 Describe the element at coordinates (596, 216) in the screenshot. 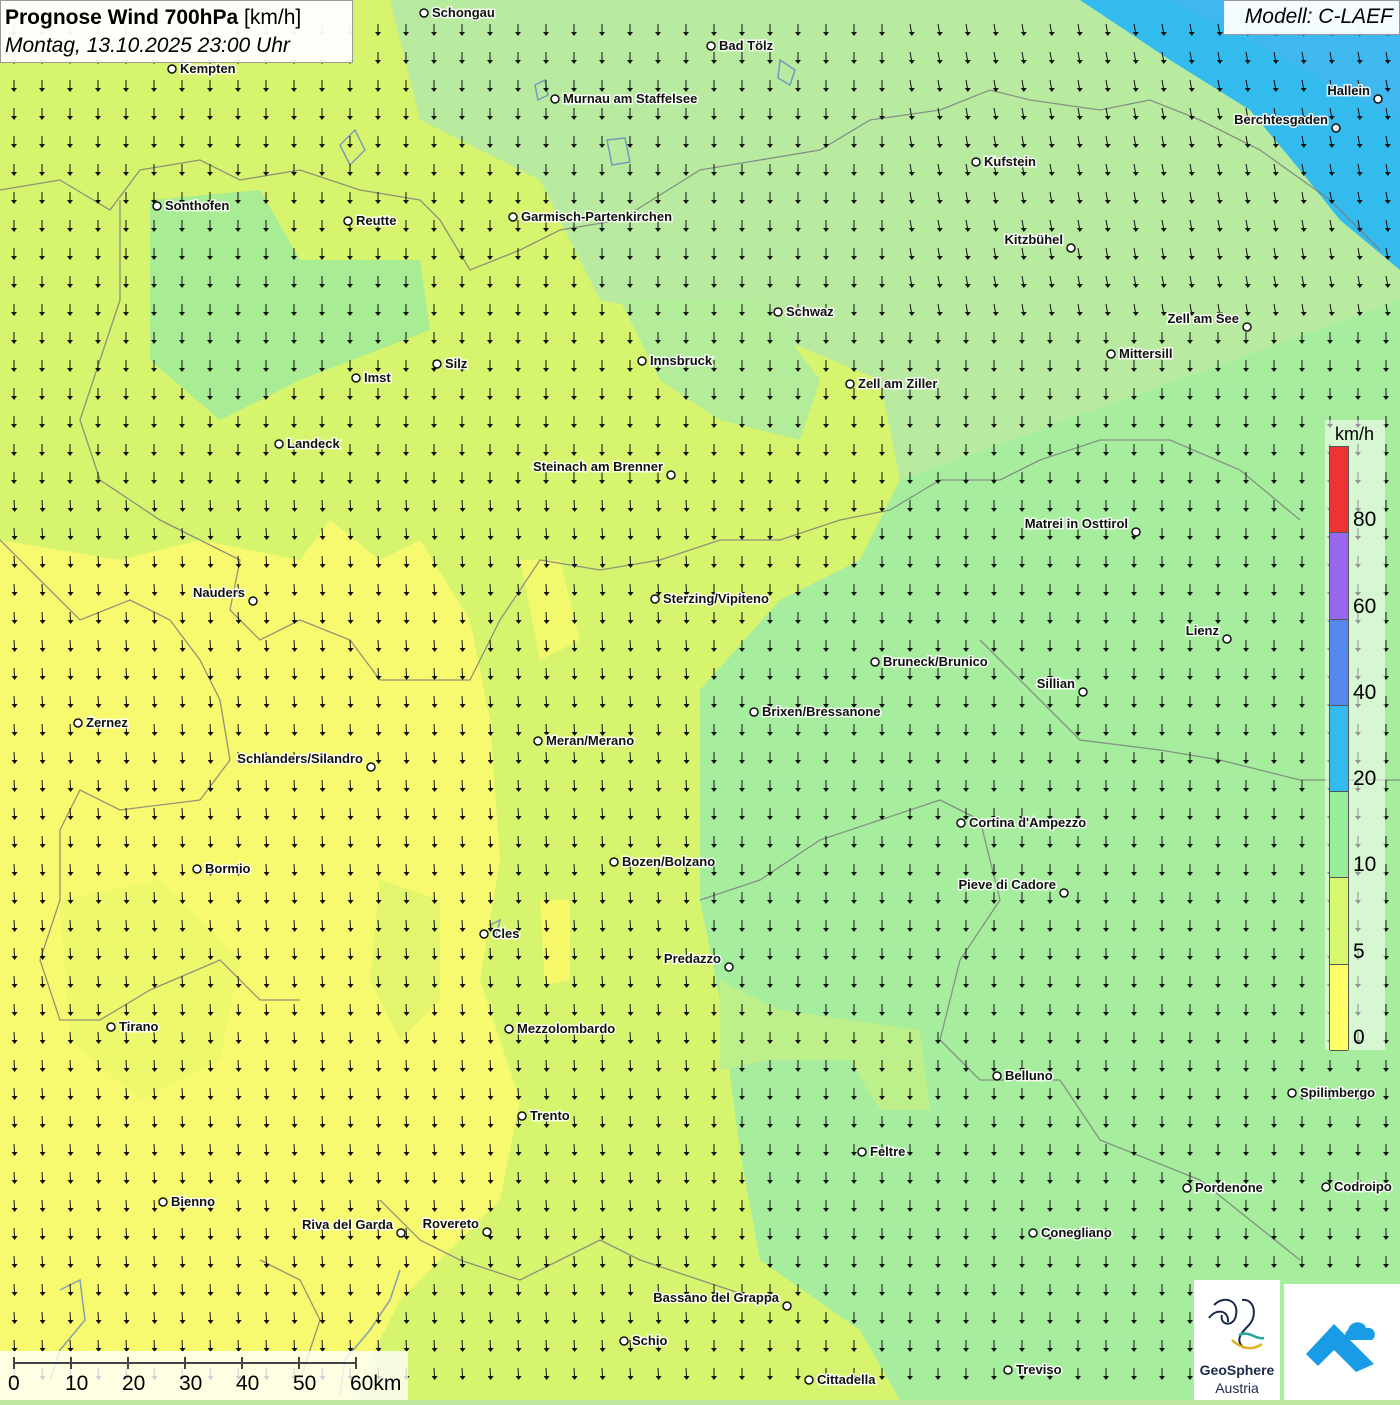

I see `city-label: Garmisch-Partenkirchen` at that location.